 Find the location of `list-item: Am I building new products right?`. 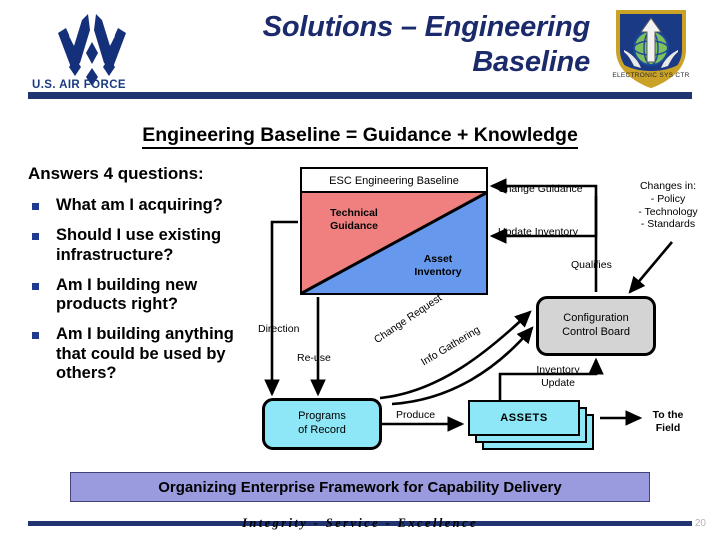

list-item: Am I building new products right? is located at coordinates (144, 295).